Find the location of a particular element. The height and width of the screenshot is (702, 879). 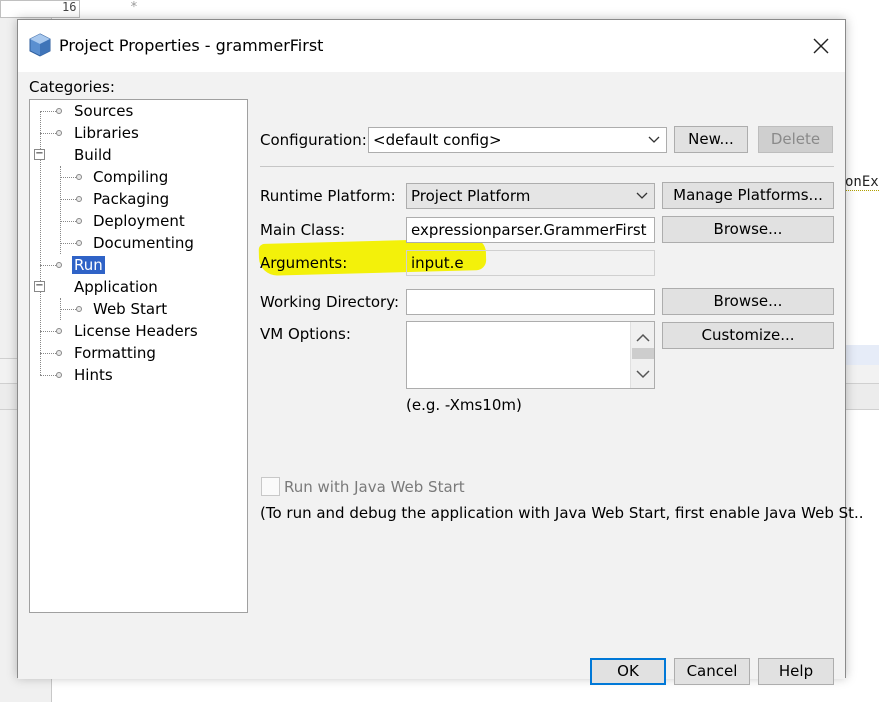

tree-item-documenting: Documenting is located at coordinates (143, 243).